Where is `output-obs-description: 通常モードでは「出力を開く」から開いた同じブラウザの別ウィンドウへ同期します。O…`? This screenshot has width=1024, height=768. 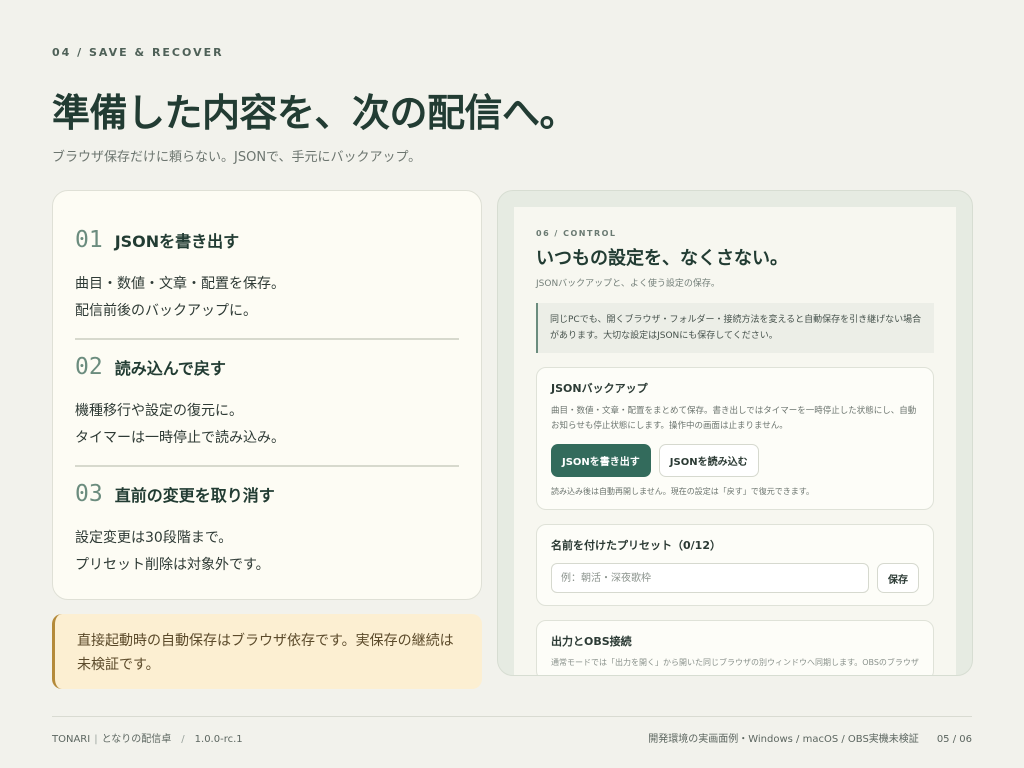 output-obs-description: 通常モードでは「出力を開く」から開いた同じブラウザの別ウィンドウへ同期します。O… is located at coordinates (735, 662).